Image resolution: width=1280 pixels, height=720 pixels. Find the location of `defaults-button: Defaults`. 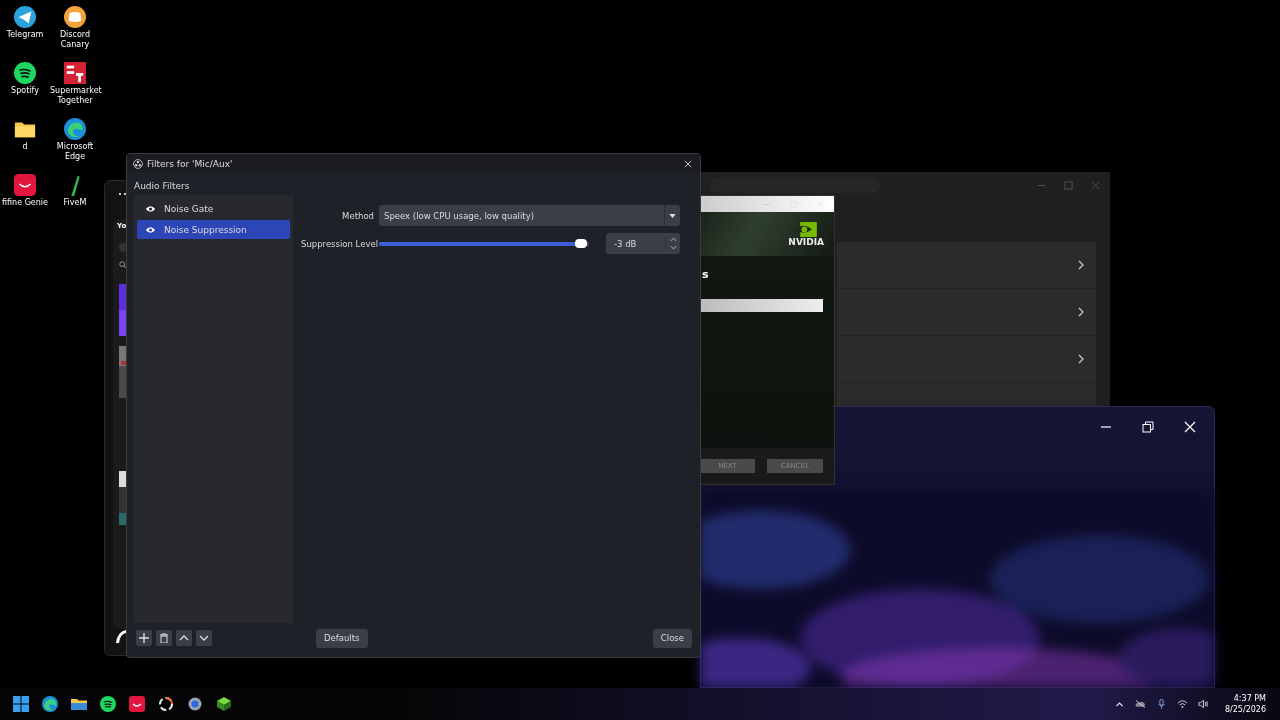

defaults-button: Defaults is located at coordinates (342, 638).